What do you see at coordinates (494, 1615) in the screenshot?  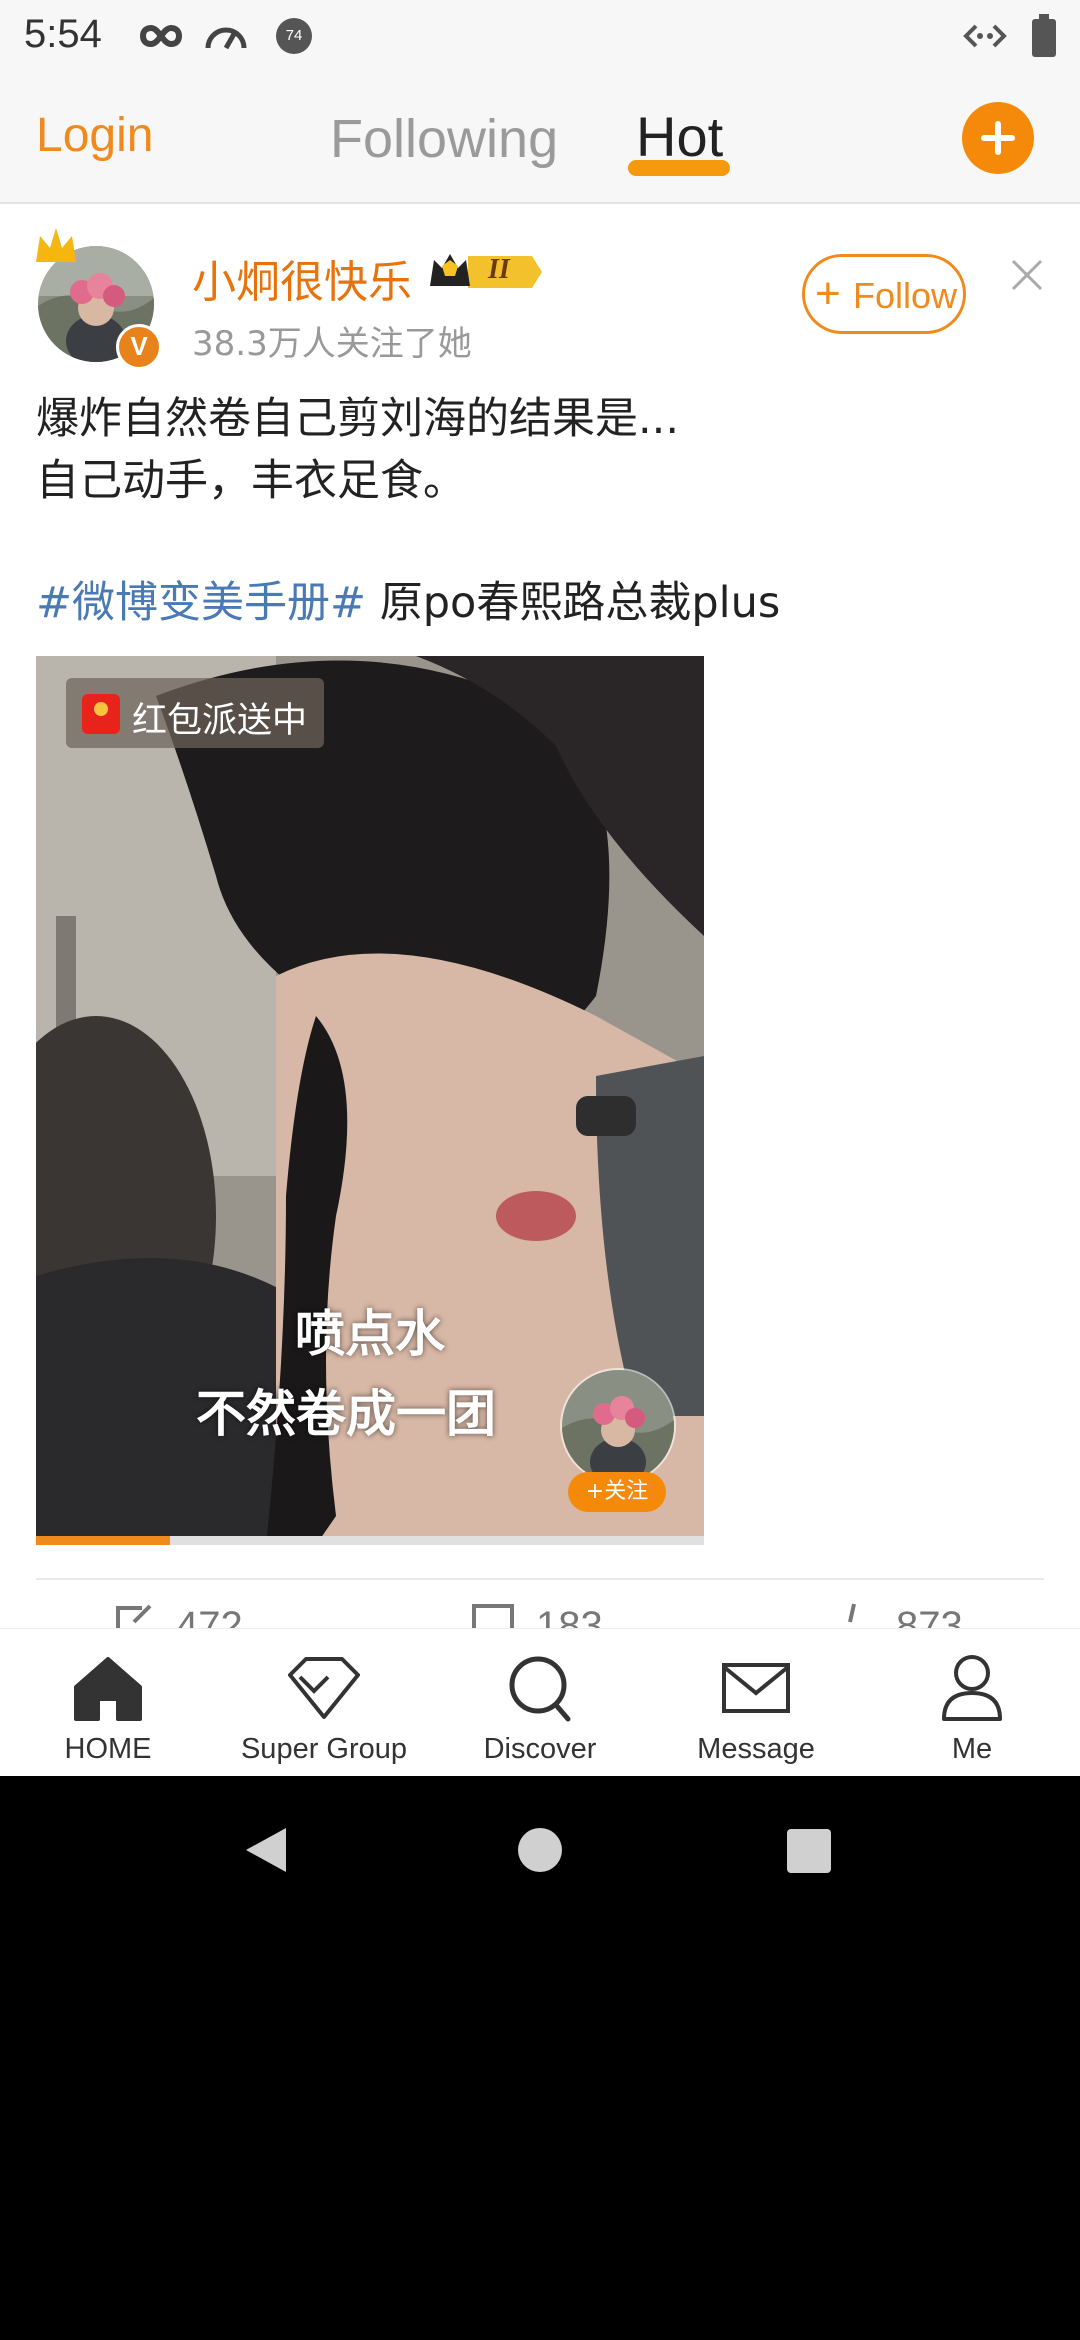 I see `comment-icon` at bounding box center [494, 1615].